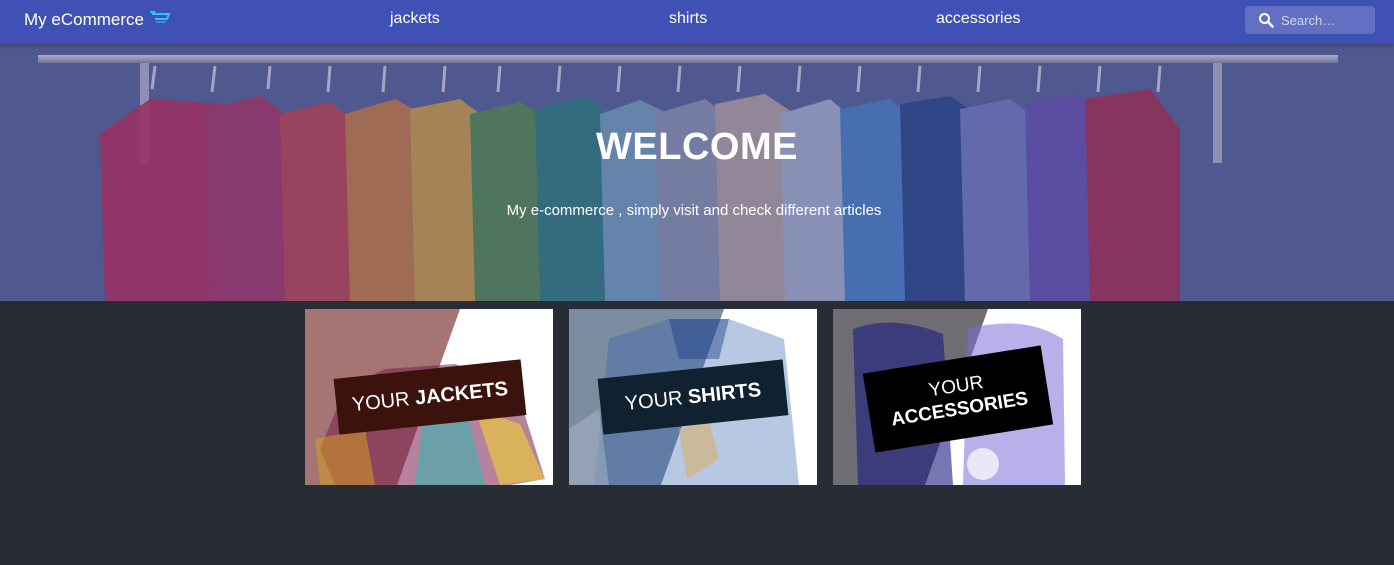 The width and height of the screenshot is (1394, 565). Describe the element at coordinates (688, 19) in the screenshot. I see `nav-link-shirts: shirts` at that location.